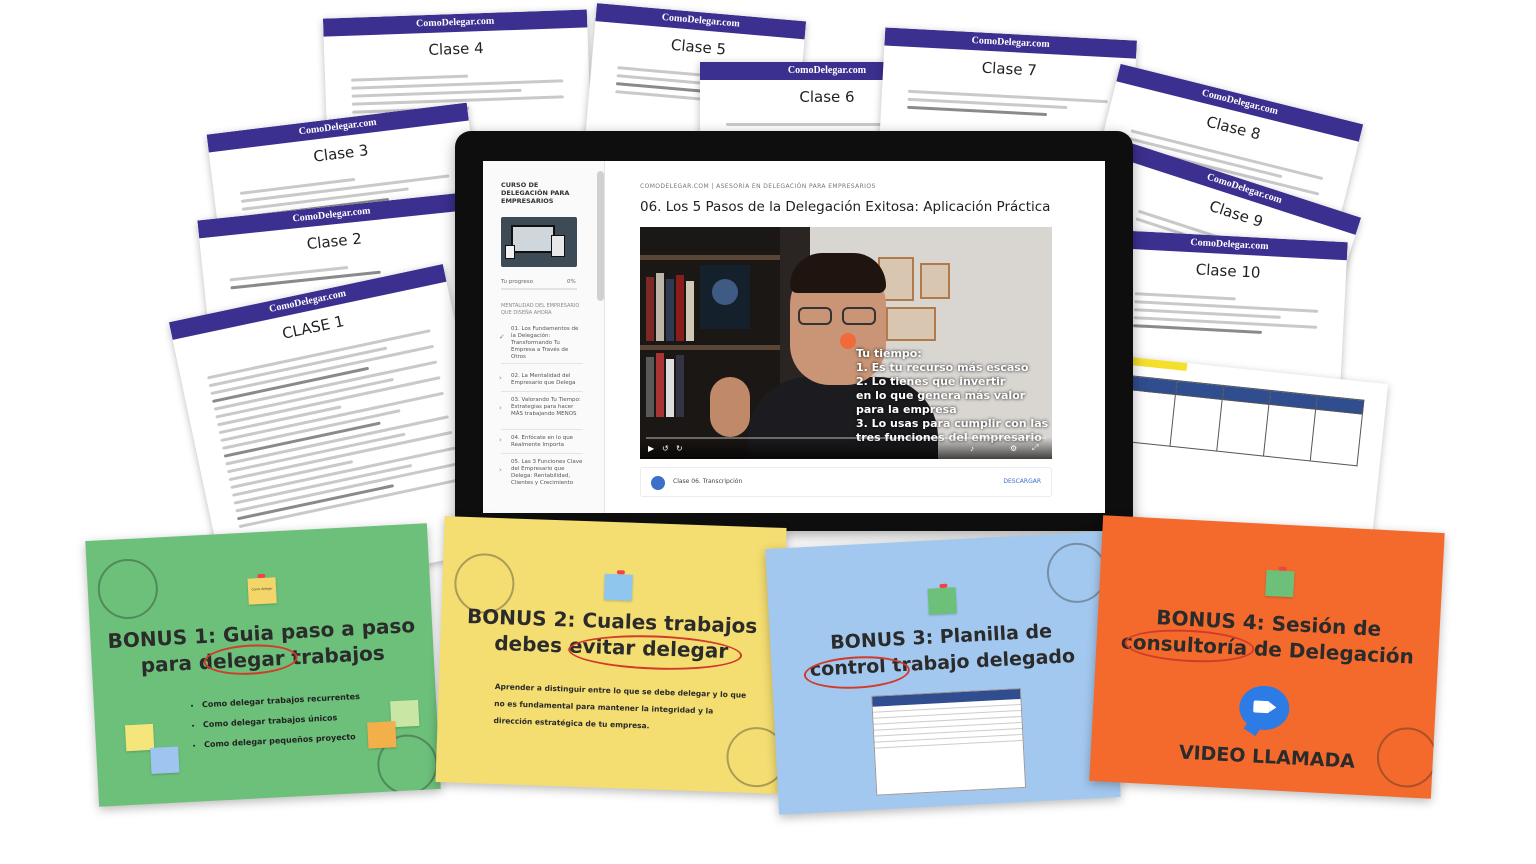 Image resolution: width=1536 pixels, height=864 pixels. Describe the element at coordinates (846, 482) in the screenshot. I see `transcript-row: Clase 06. Transcripción DESCARGAR` at that location.